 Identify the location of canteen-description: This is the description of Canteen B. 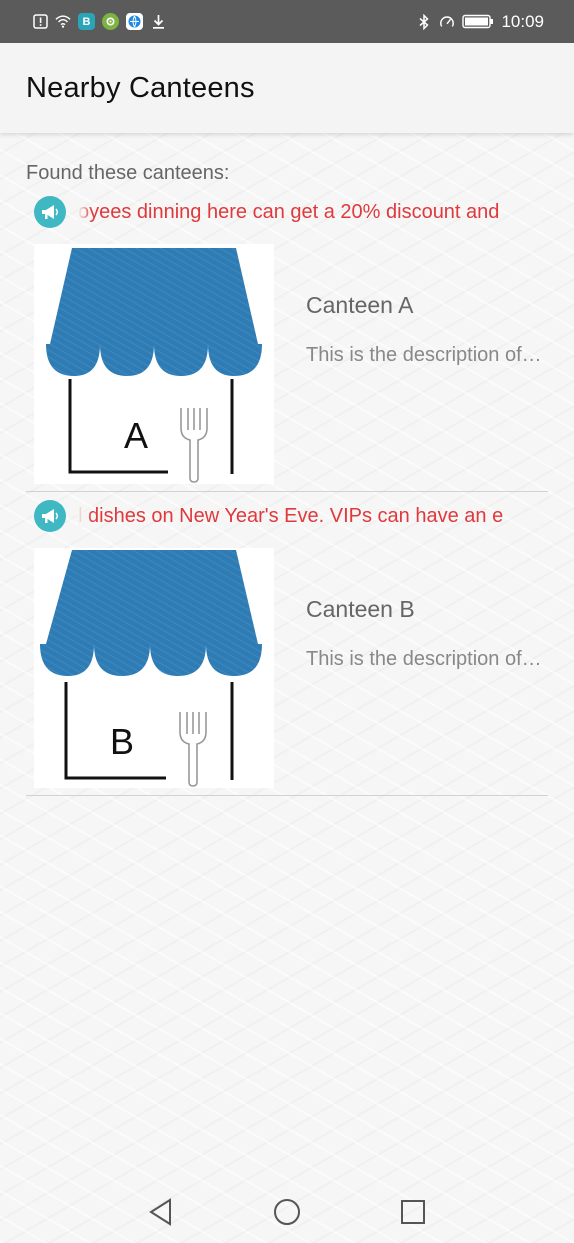
(424, 659).